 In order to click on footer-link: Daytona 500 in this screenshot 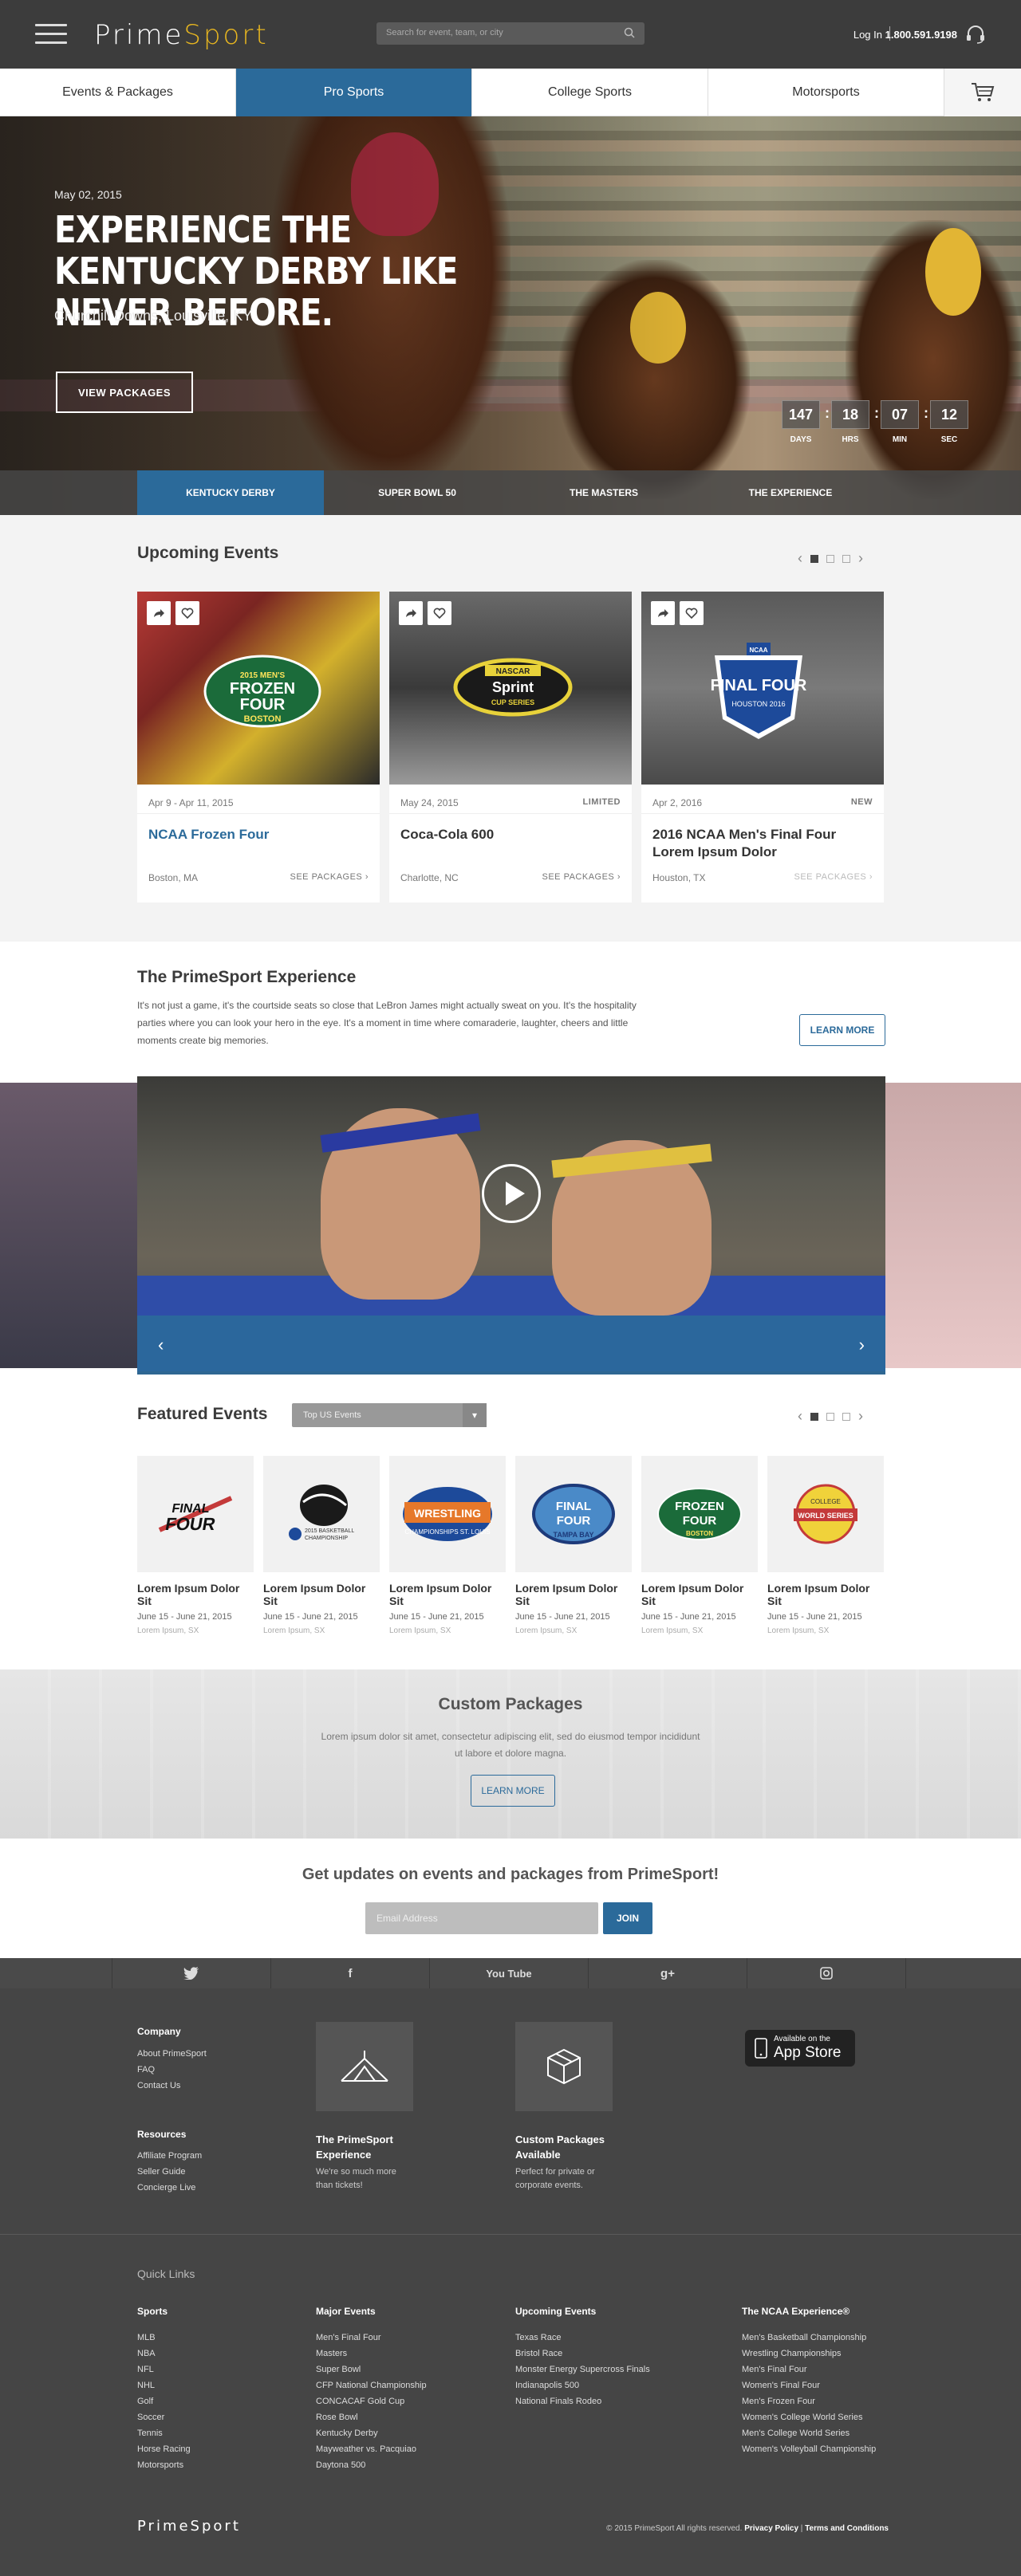, I will do `click(407, 2465)`.